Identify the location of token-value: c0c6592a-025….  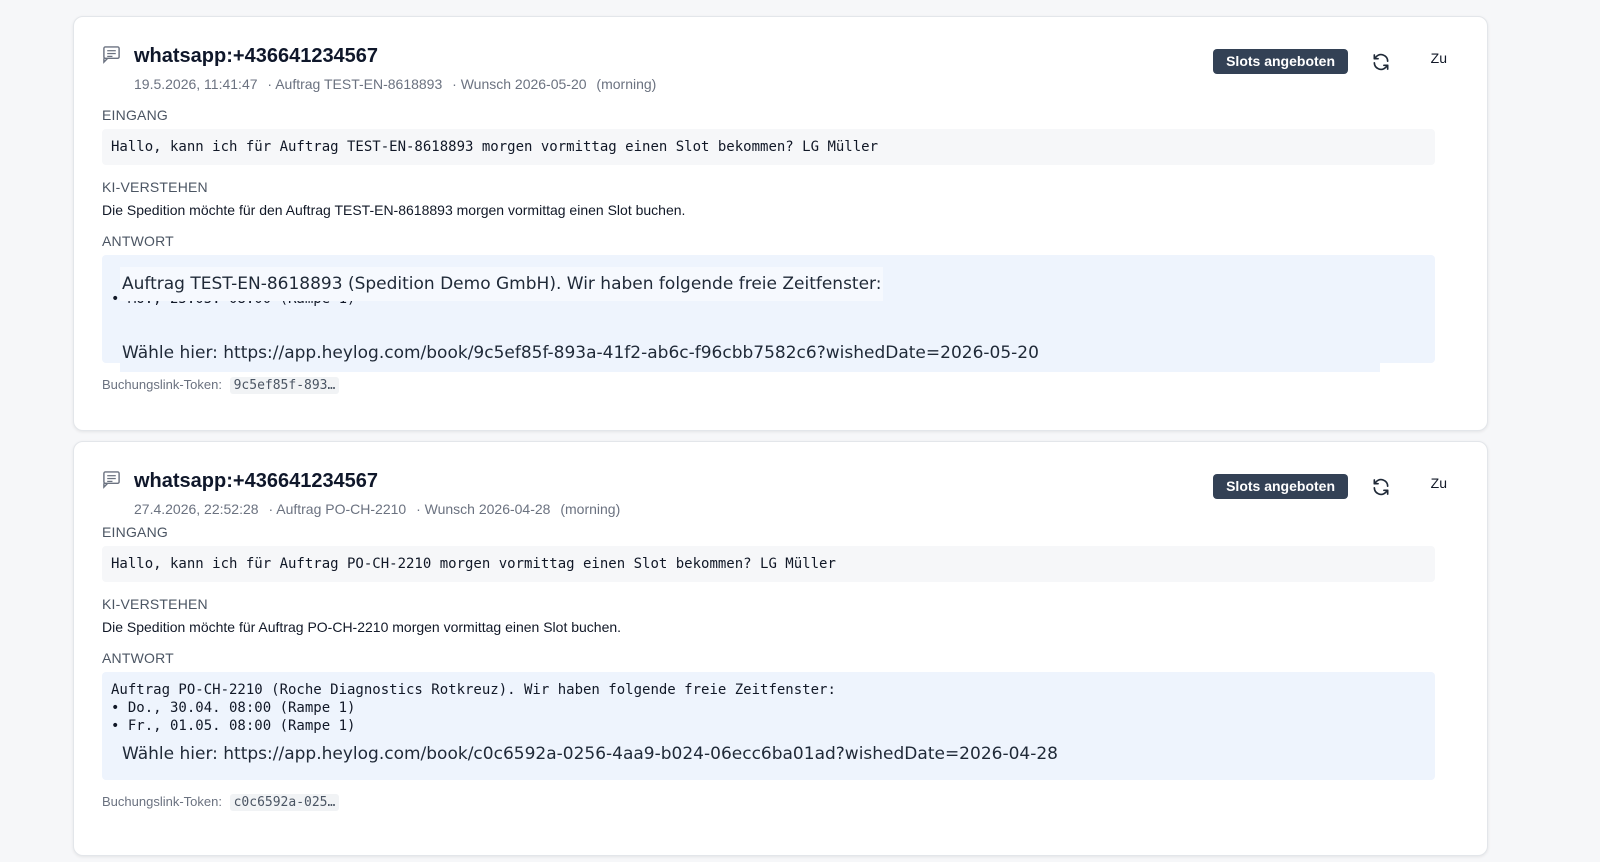
(284, 802).